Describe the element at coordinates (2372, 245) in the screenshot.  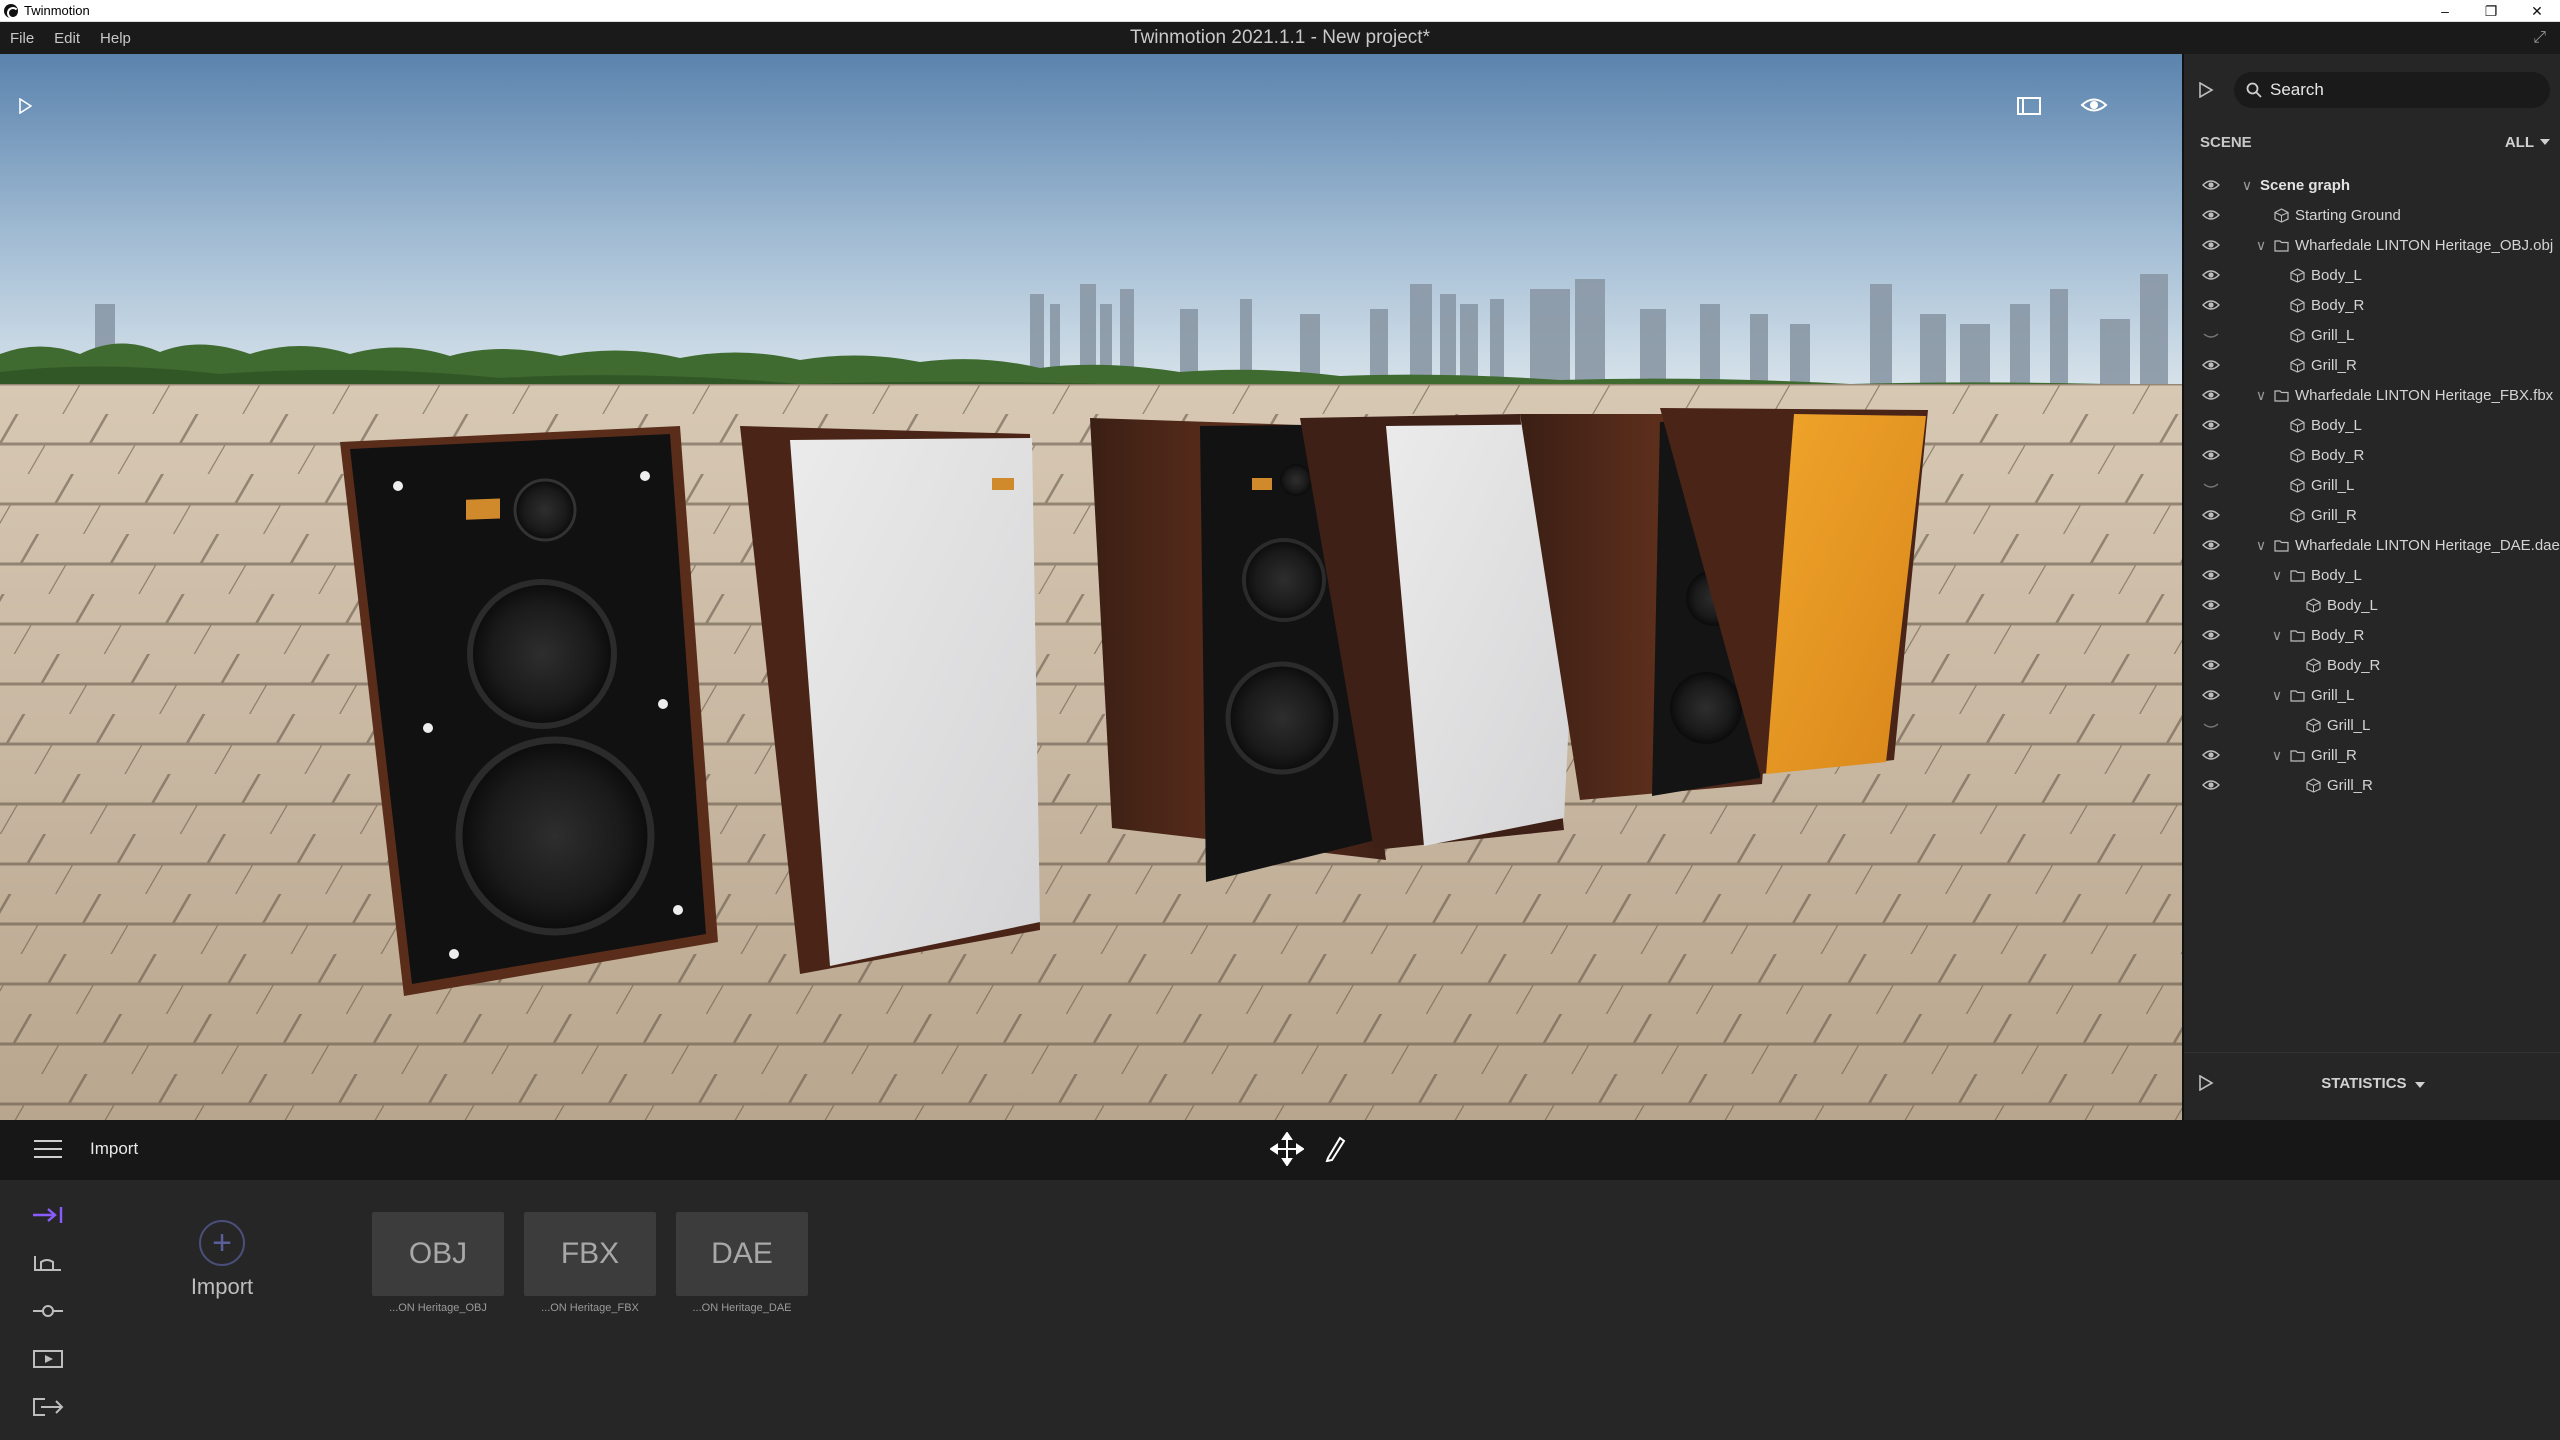
I see `scene-tree-row: ∨ Wharfedale LINTON Heritage_OBJ.obj` at that location.